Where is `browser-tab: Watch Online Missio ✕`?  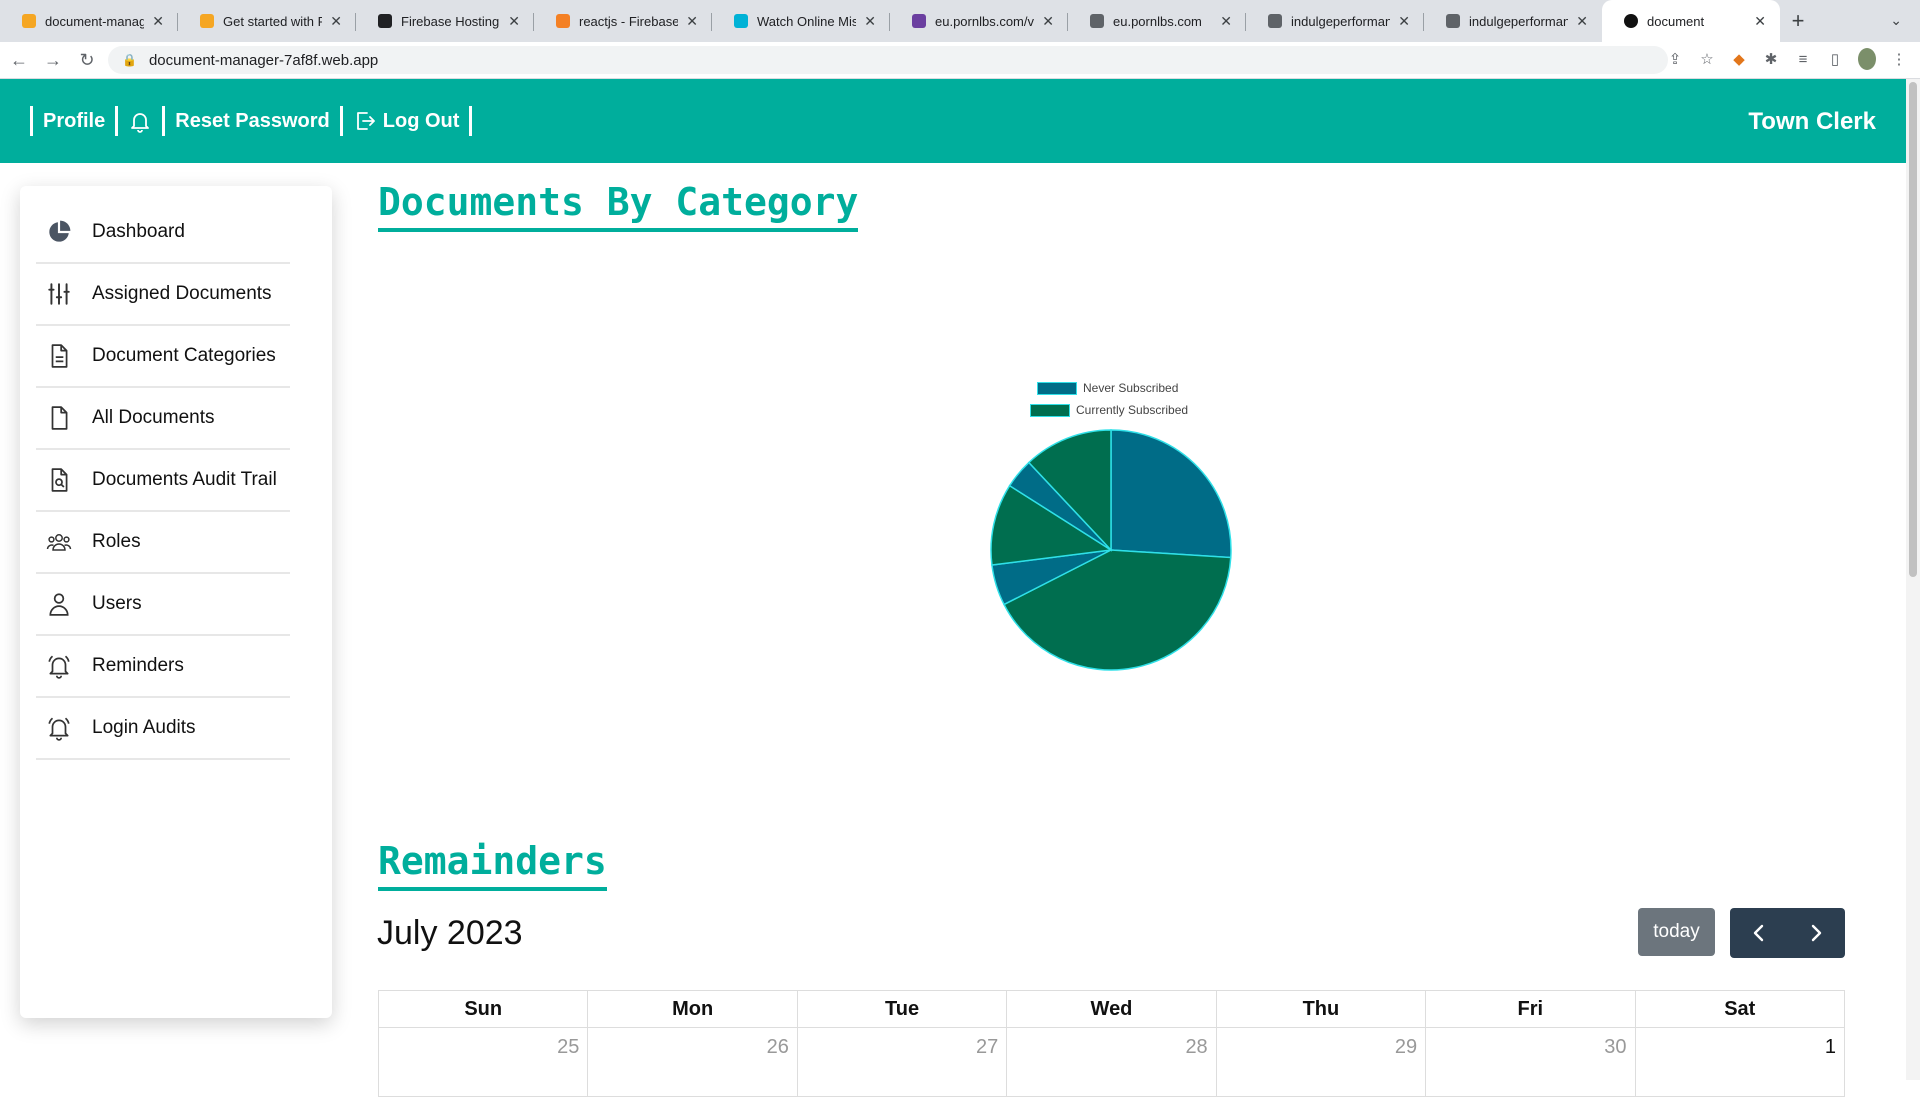
browser-tab: Watch Online Missio ✕ is located at coordinates (801, 21).